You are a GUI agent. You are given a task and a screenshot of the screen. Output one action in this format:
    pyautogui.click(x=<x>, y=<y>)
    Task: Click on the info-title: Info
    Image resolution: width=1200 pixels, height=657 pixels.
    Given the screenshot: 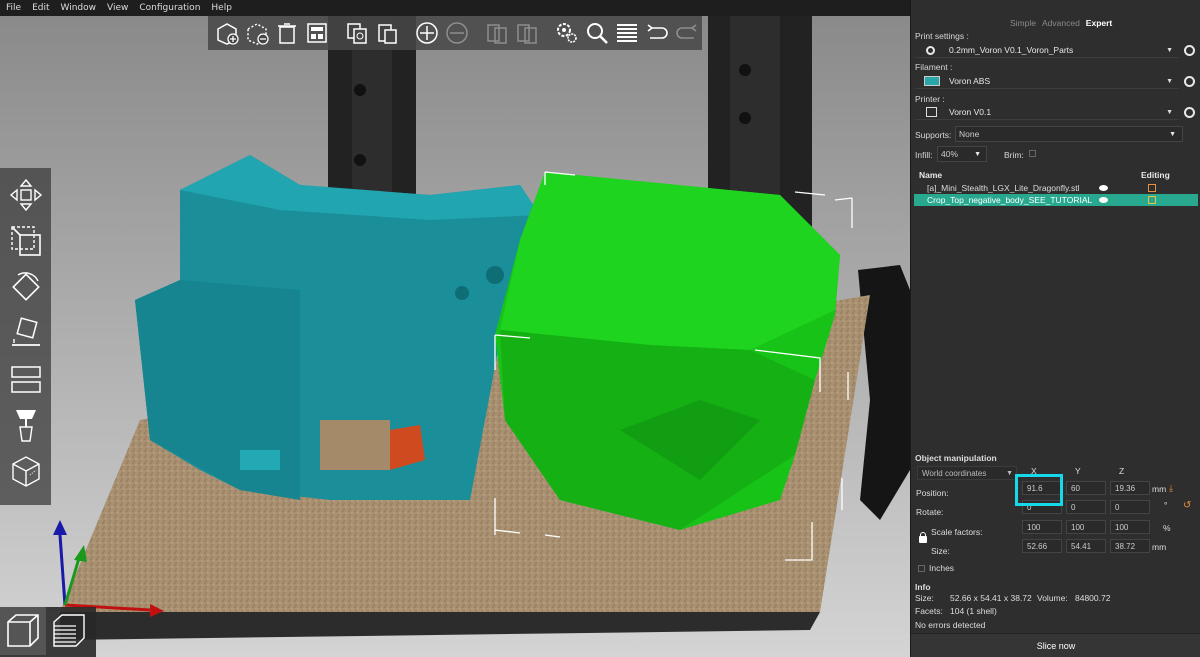 What is the action you would take?
    pyautogui.click(x=923, y=587)
    